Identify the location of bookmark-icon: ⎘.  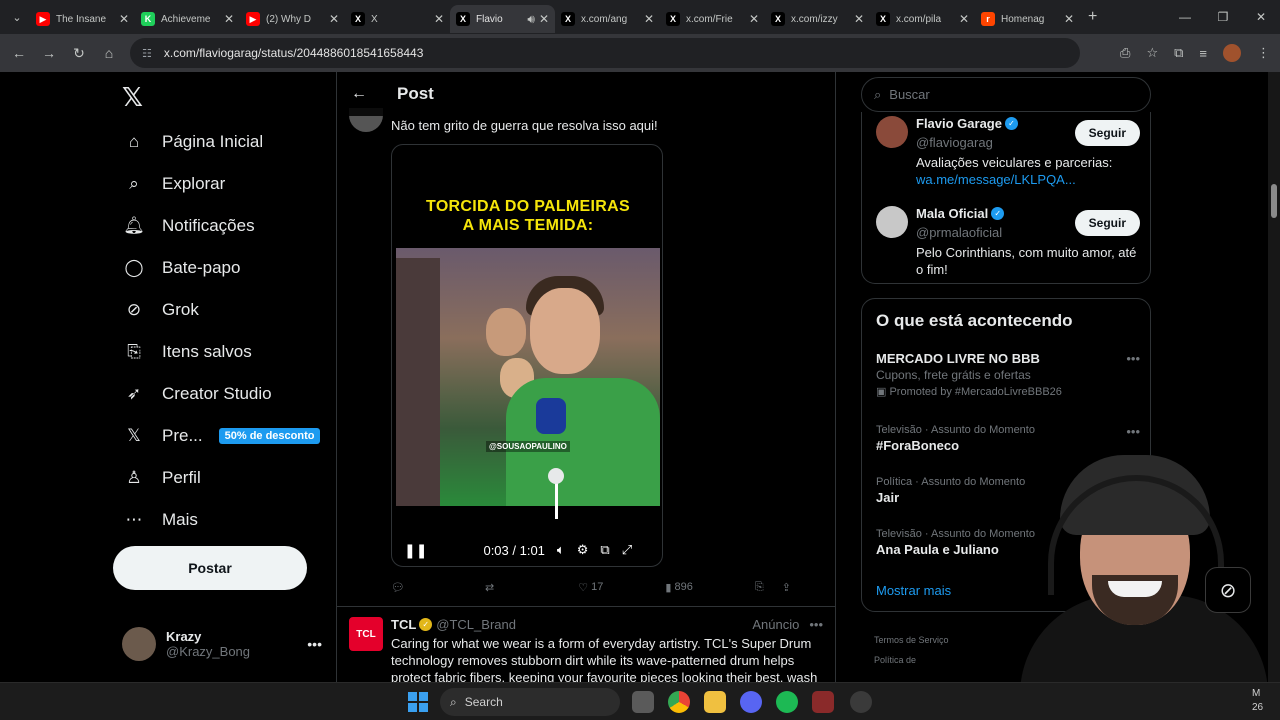
(759, 587).